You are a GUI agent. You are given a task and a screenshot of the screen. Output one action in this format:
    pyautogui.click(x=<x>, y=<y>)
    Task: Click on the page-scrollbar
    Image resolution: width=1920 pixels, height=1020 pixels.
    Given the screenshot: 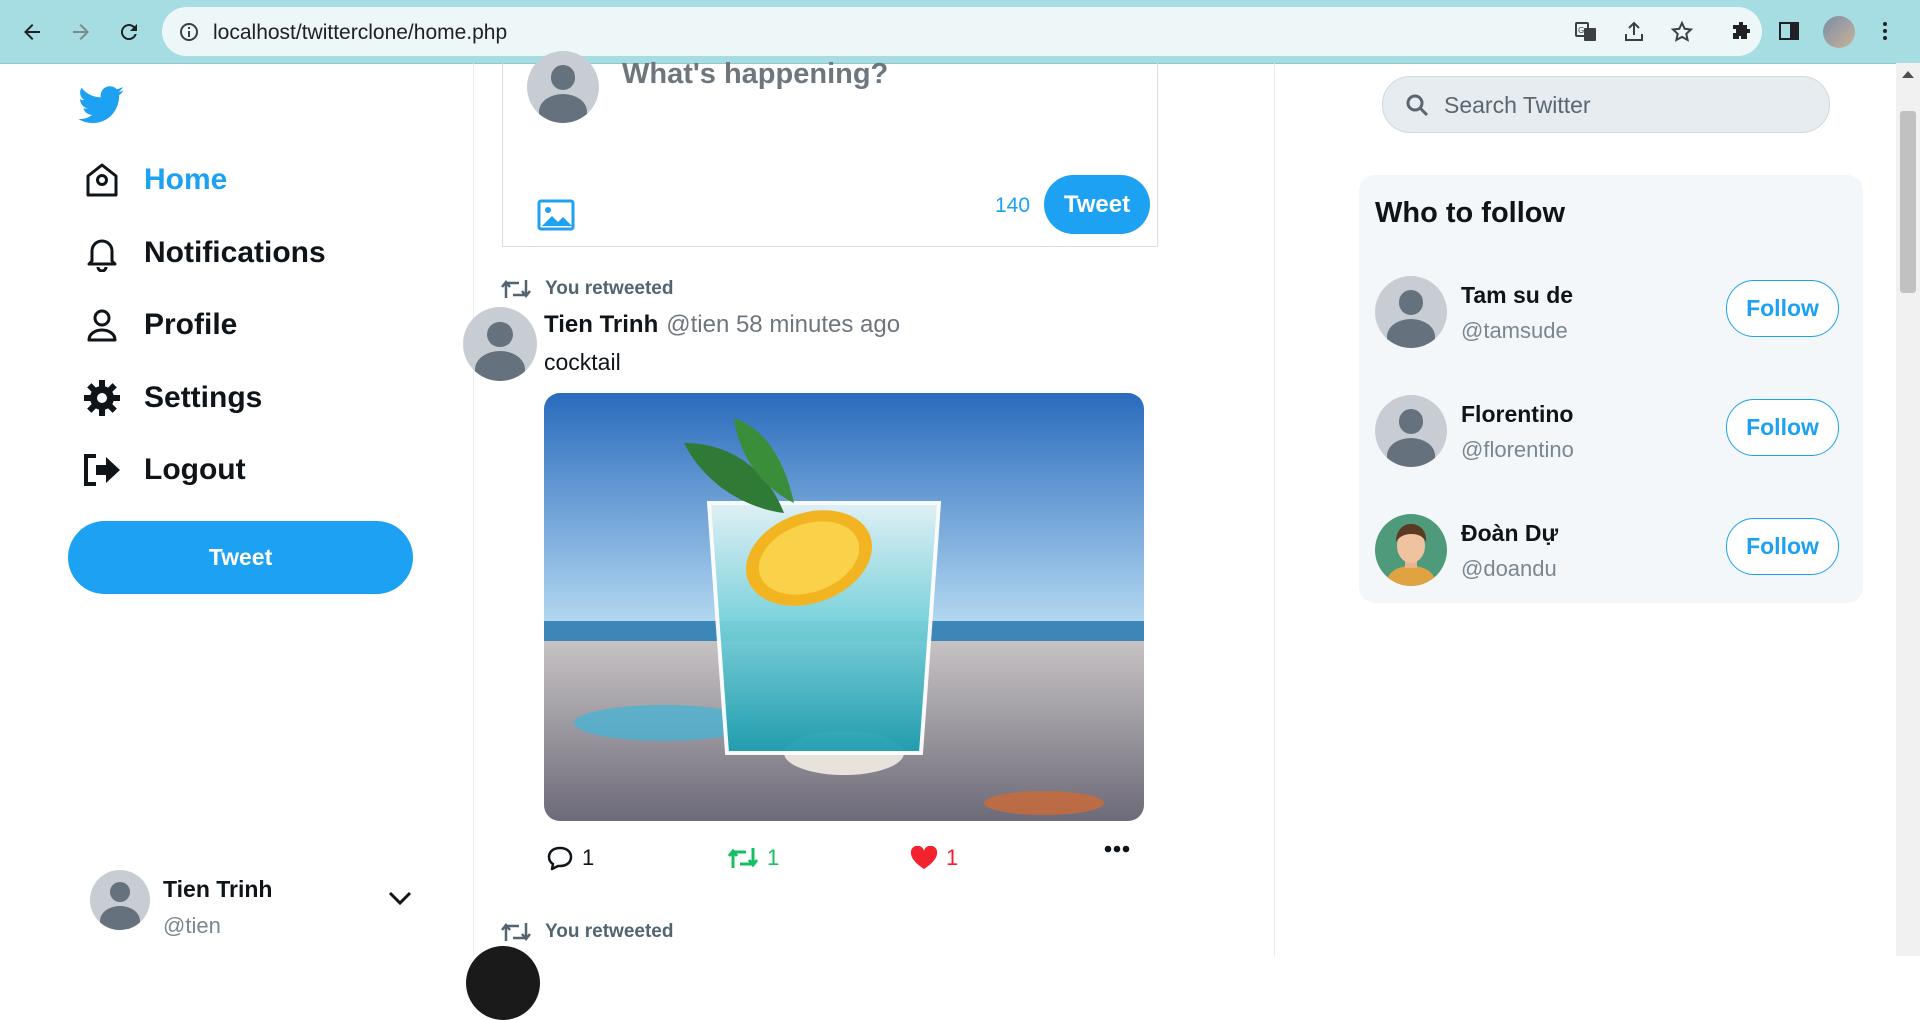 What is the action you would take?
    pyautogui.click(x=1908, y=509)
    